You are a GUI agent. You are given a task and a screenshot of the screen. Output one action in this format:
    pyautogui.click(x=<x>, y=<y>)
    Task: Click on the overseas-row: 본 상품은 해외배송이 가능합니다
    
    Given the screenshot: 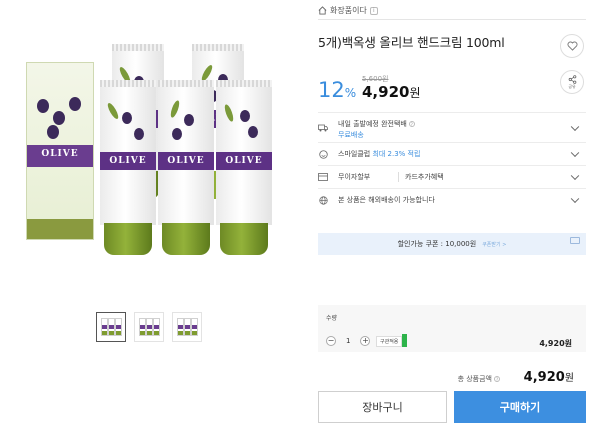 What is the action you would take?
    pyautogui.click(x=452, y=199)
    